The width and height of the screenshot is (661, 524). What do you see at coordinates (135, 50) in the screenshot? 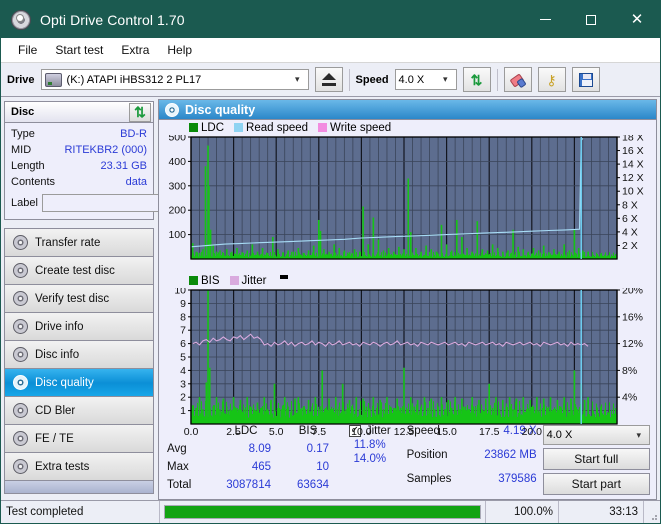
I see `menu-extra: Extra` at bounding box center [135, 50].